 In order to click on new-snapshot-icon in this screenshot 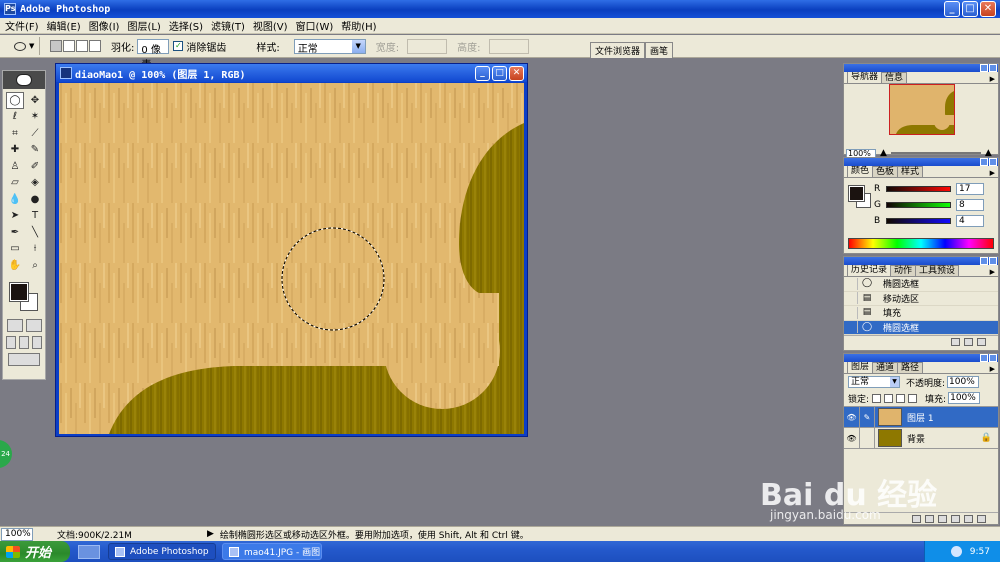, I will do `click(968, 341)`.